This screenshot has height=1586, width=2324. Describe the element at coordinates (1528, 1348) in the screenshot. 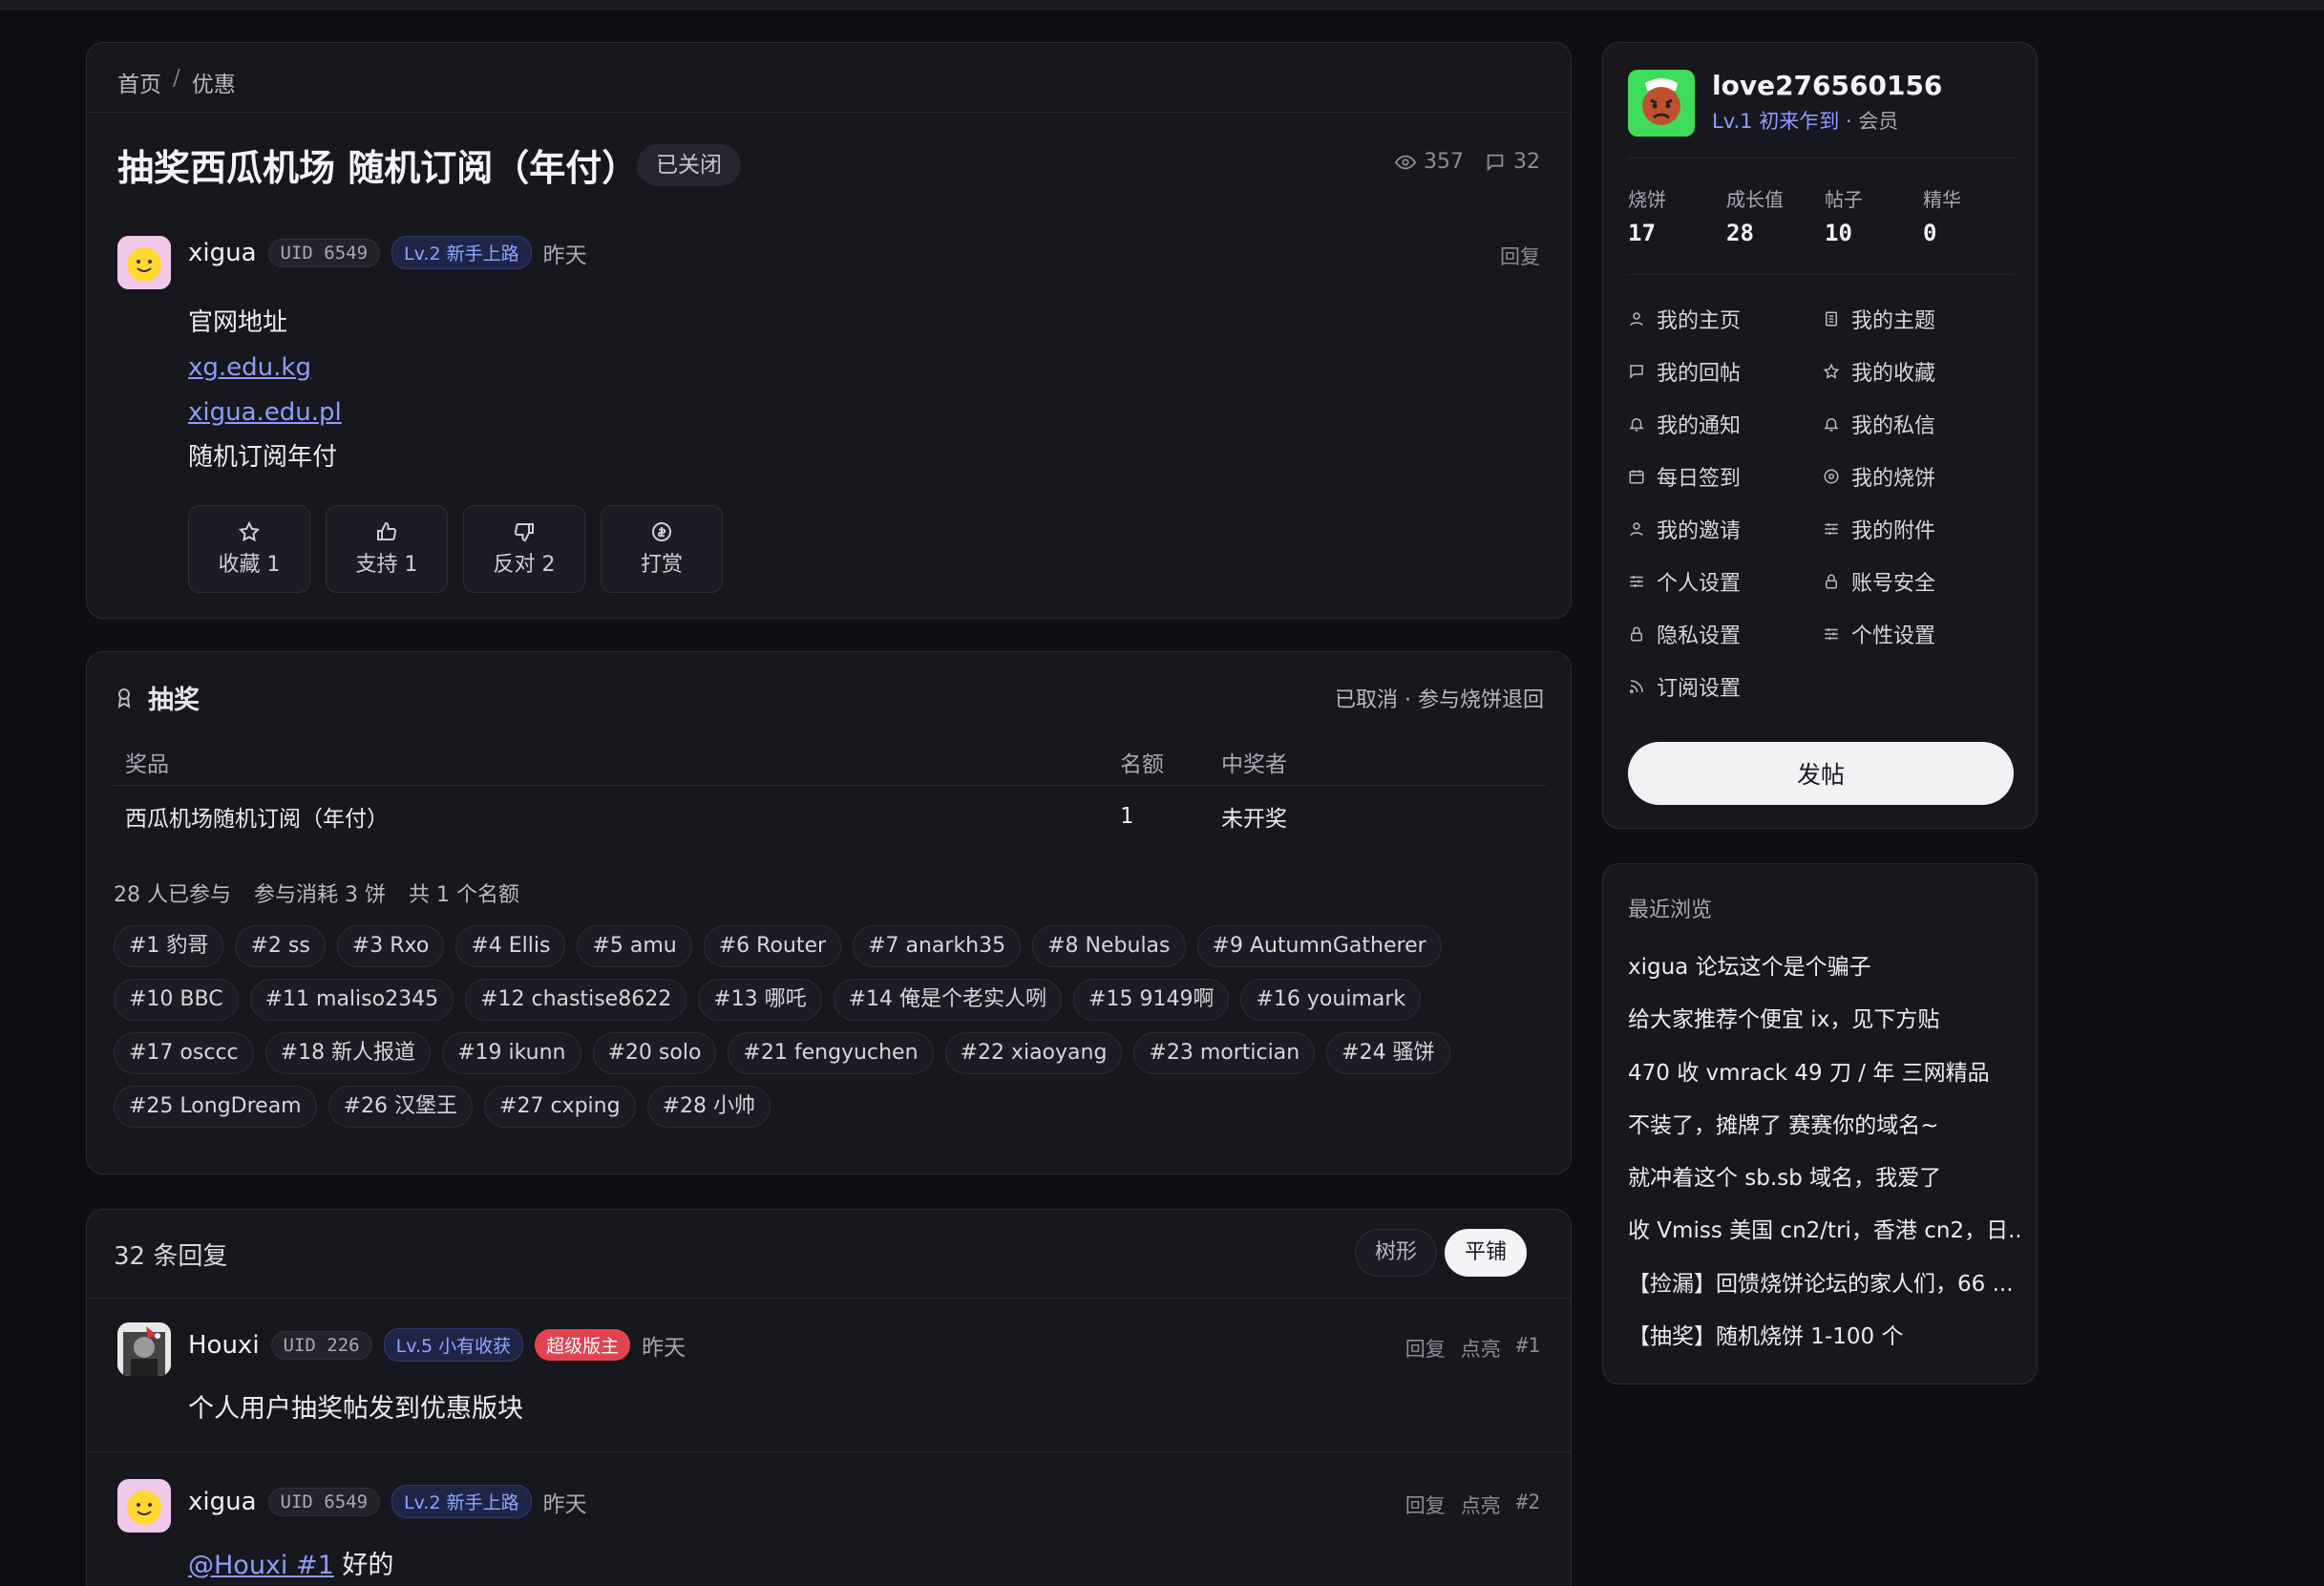

I see `floor-number: #1` at that location.